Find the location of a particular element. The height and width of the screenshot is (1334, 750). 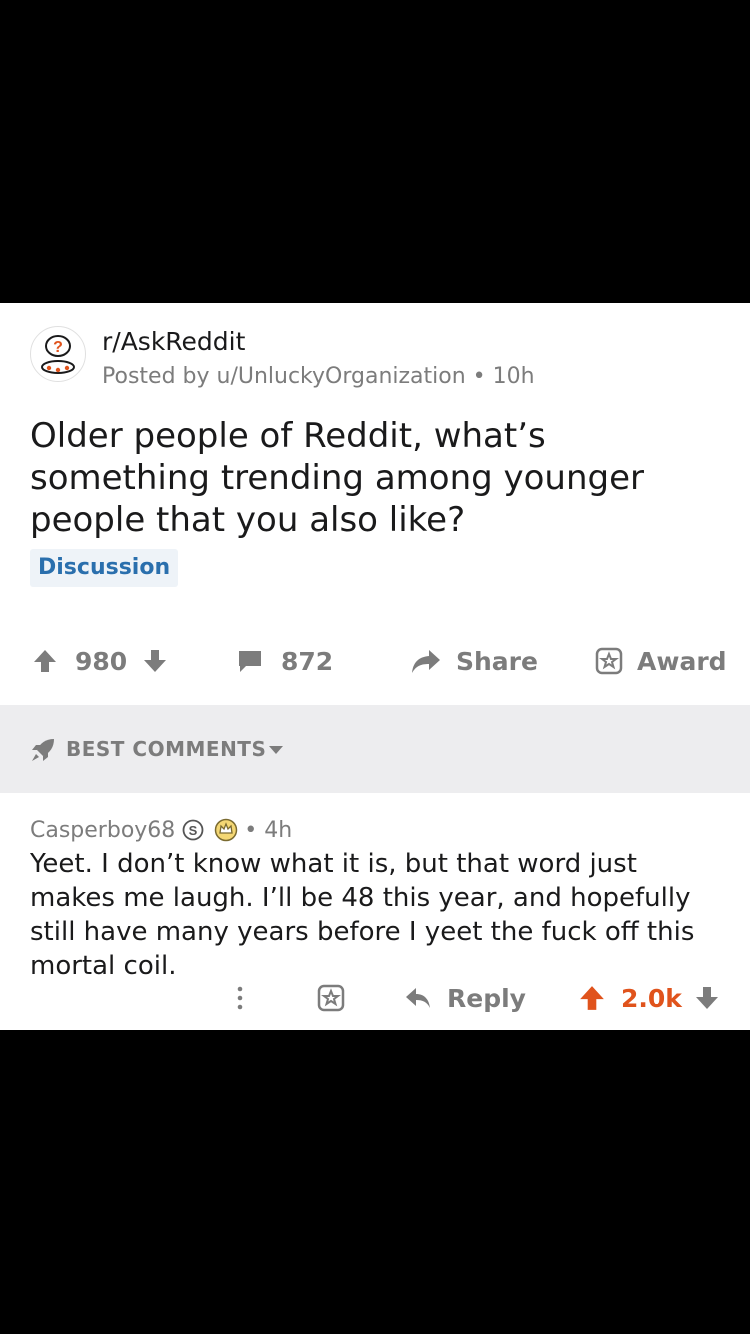

comment-bubble-icon is located at coordinates (250, 661).